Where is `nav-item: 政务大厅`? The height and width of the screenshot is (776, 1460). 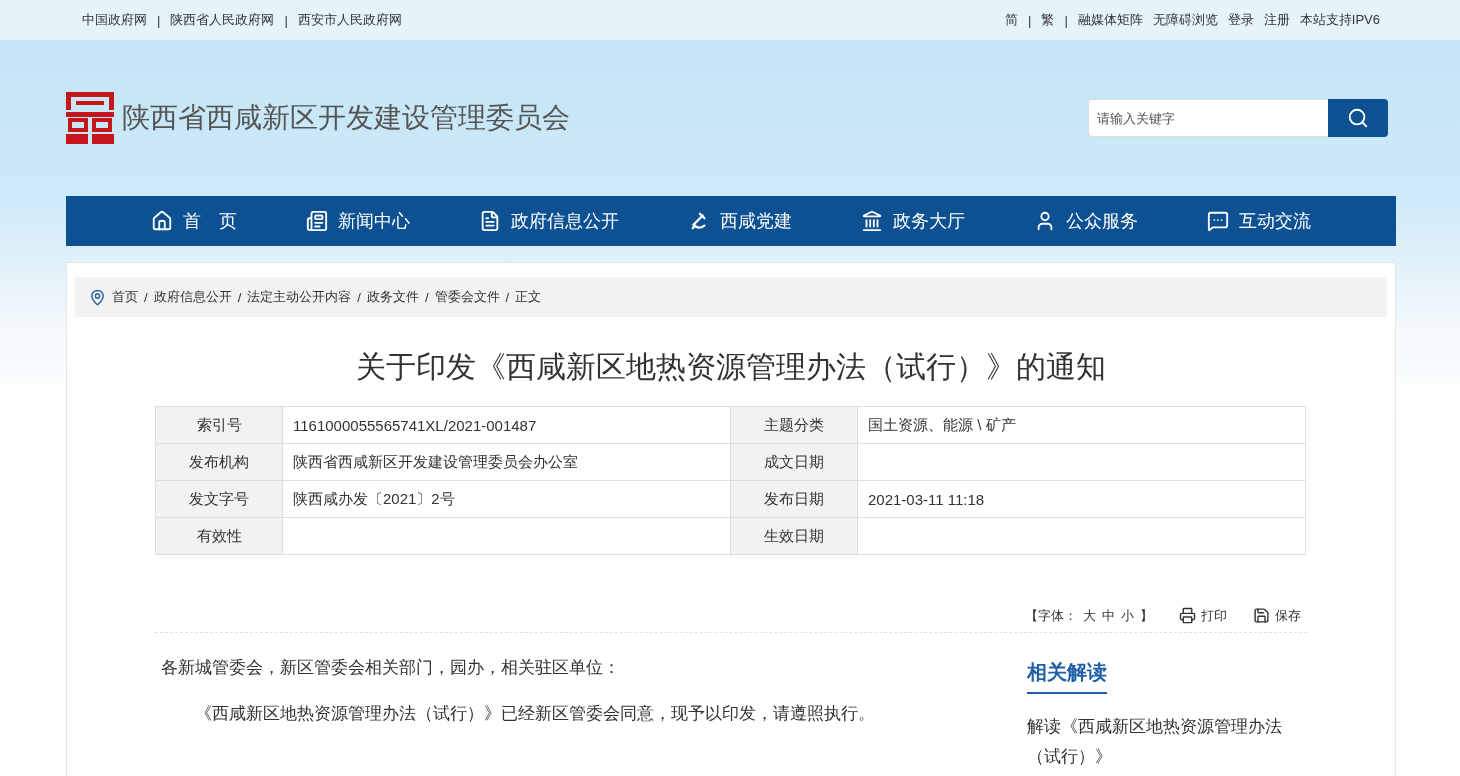 nav-item: 政务大厅 is located at coordinates (913, 221).